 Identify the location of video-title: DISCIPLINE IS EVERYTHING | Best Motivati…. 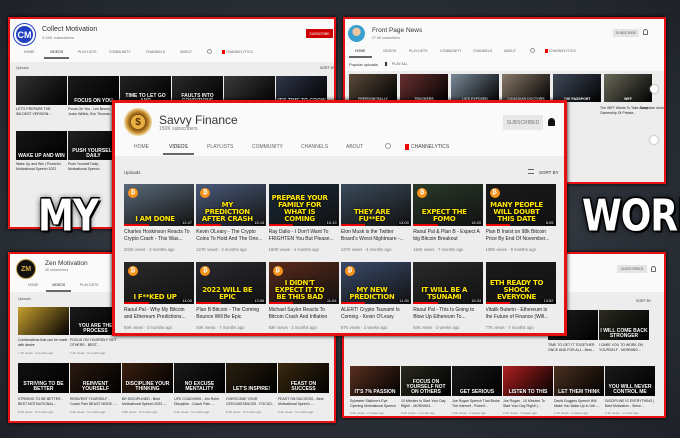
(630, 404).